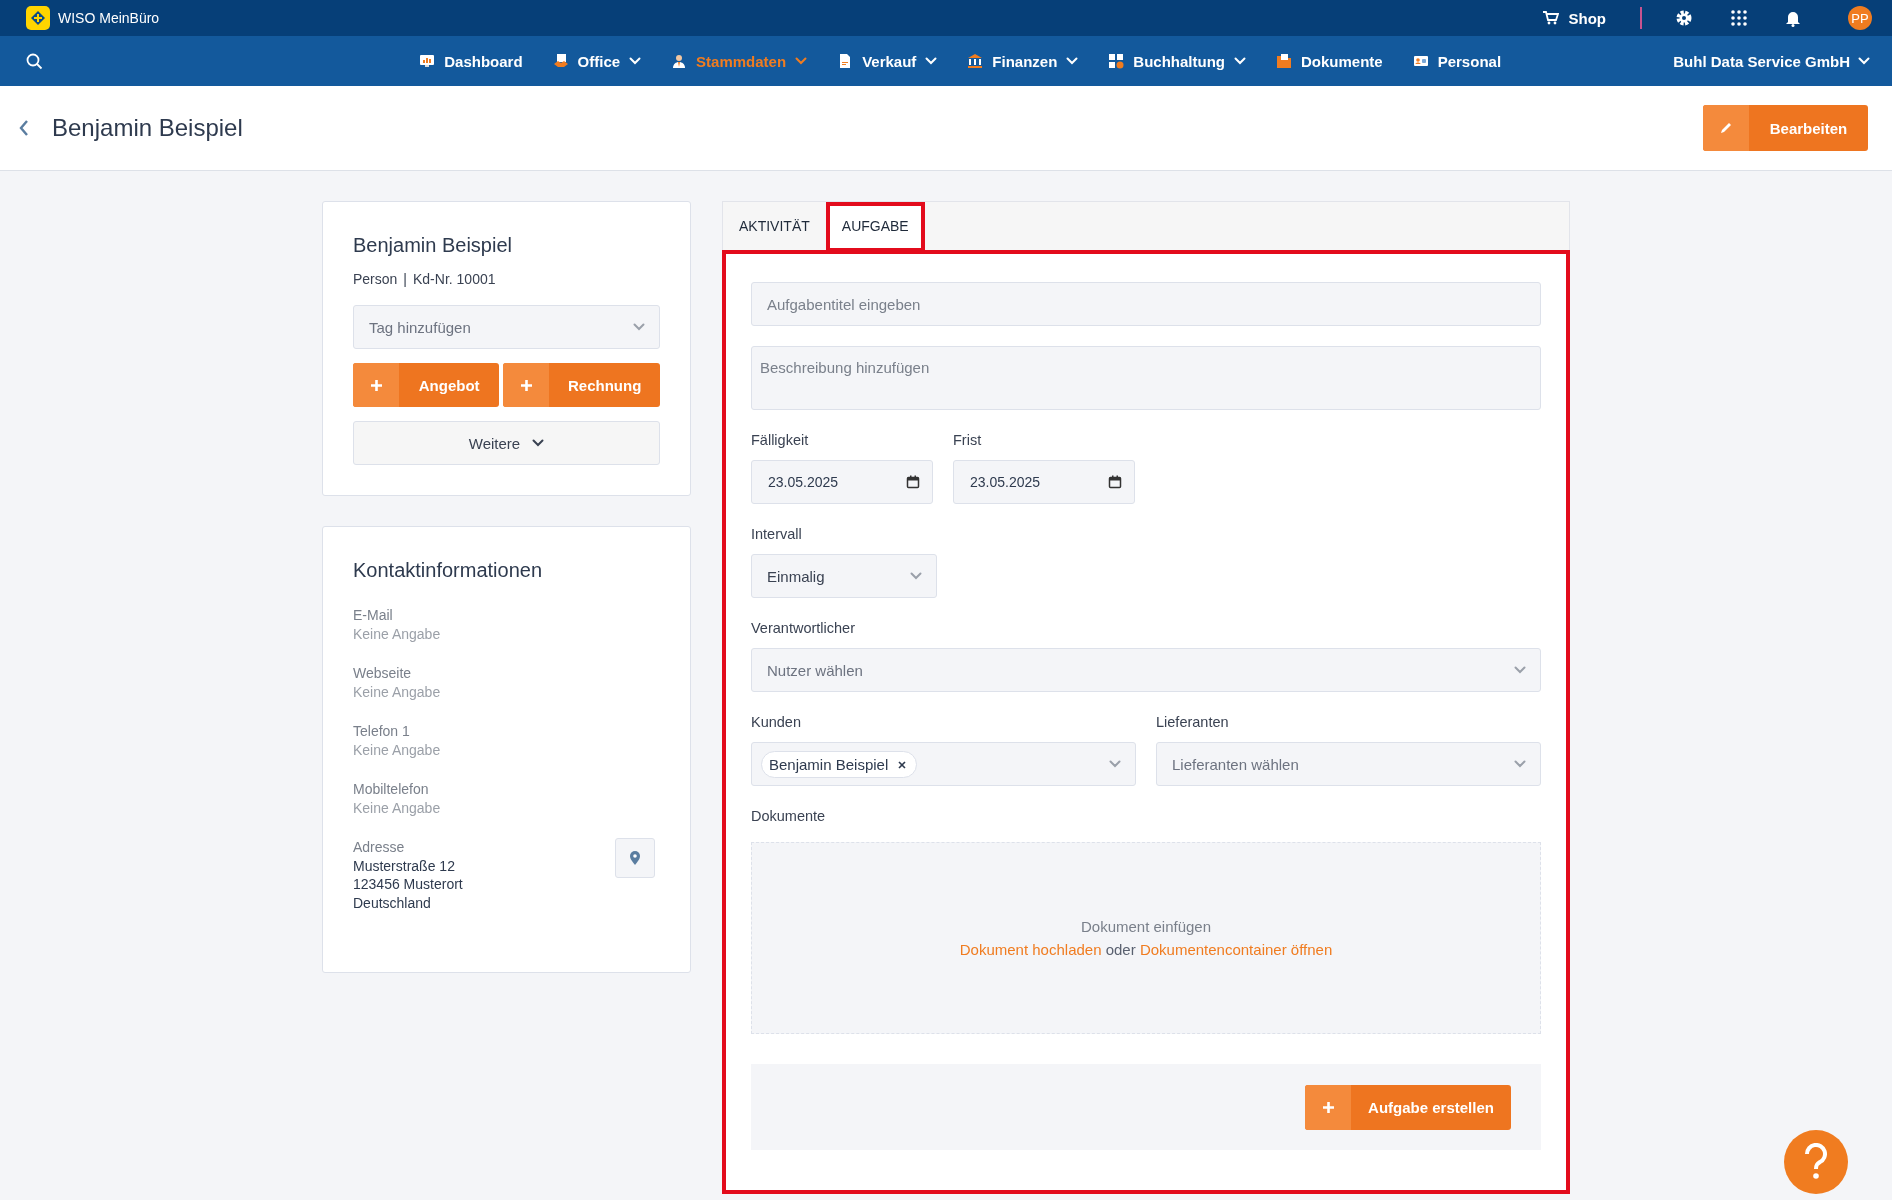 The width and height of the screenshot is (1892, 1200). What do you see at coordinates (379, 847) in the screenshot?
I see `field-label: Adresse` at bounding box center [379, 847].